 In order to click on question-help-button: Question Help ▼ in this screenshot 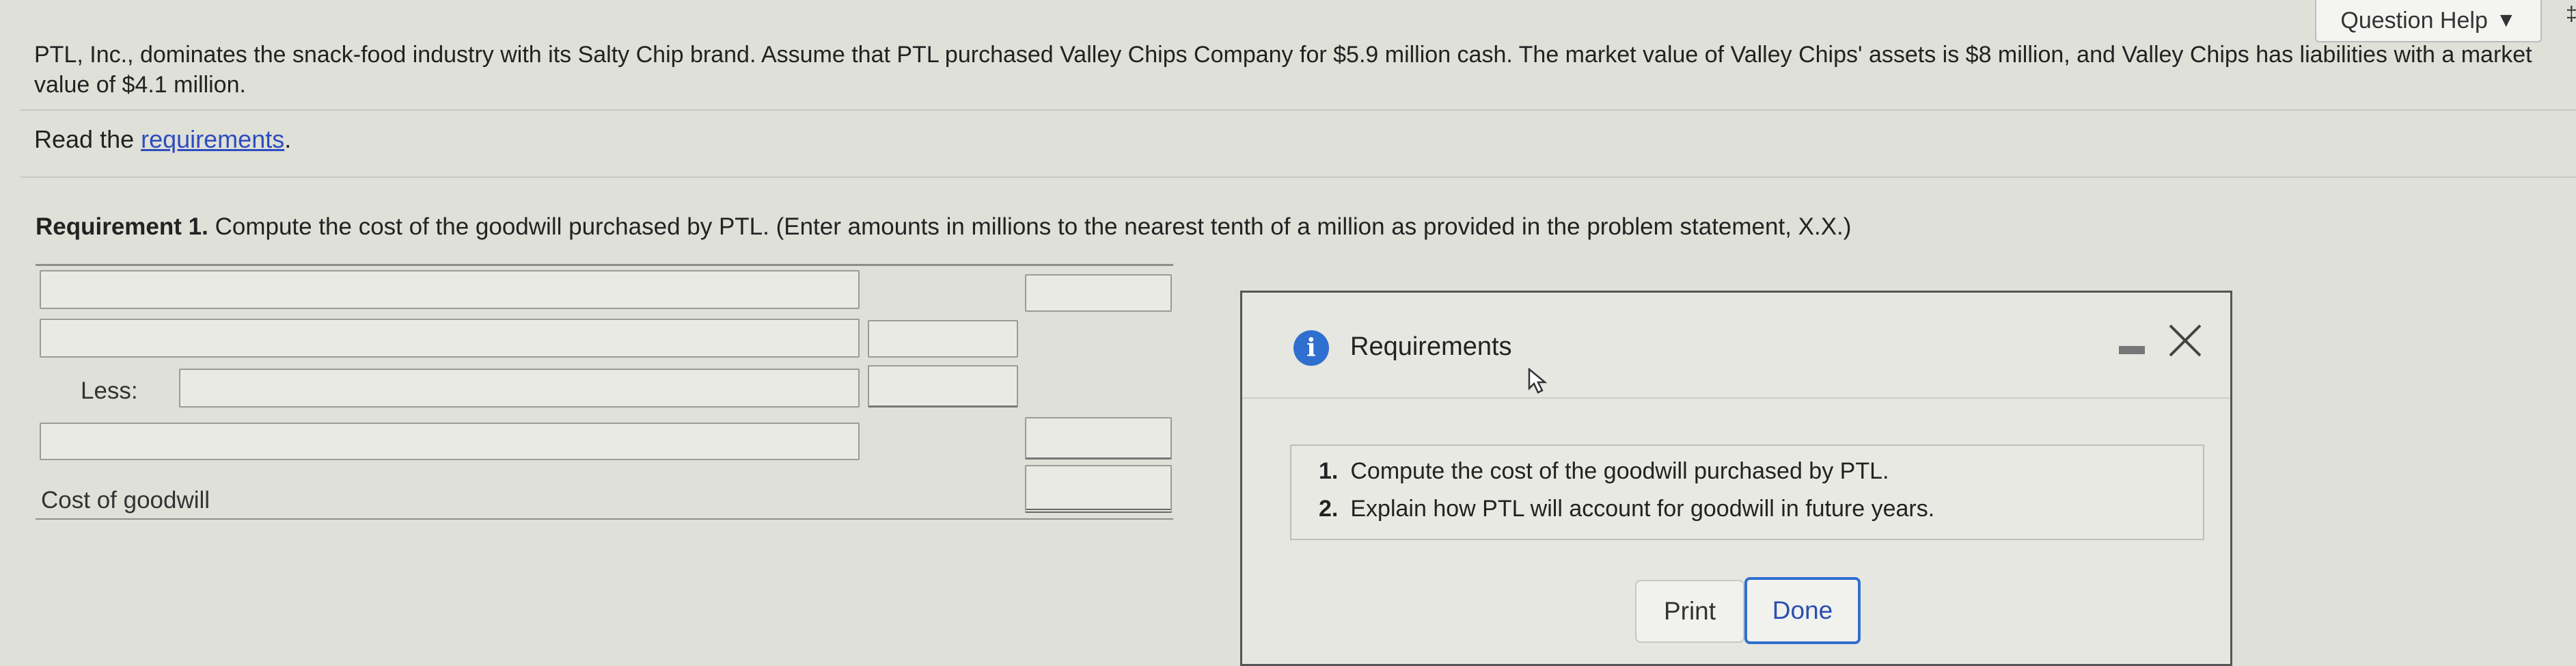, I will do `click(2428, 21)`.